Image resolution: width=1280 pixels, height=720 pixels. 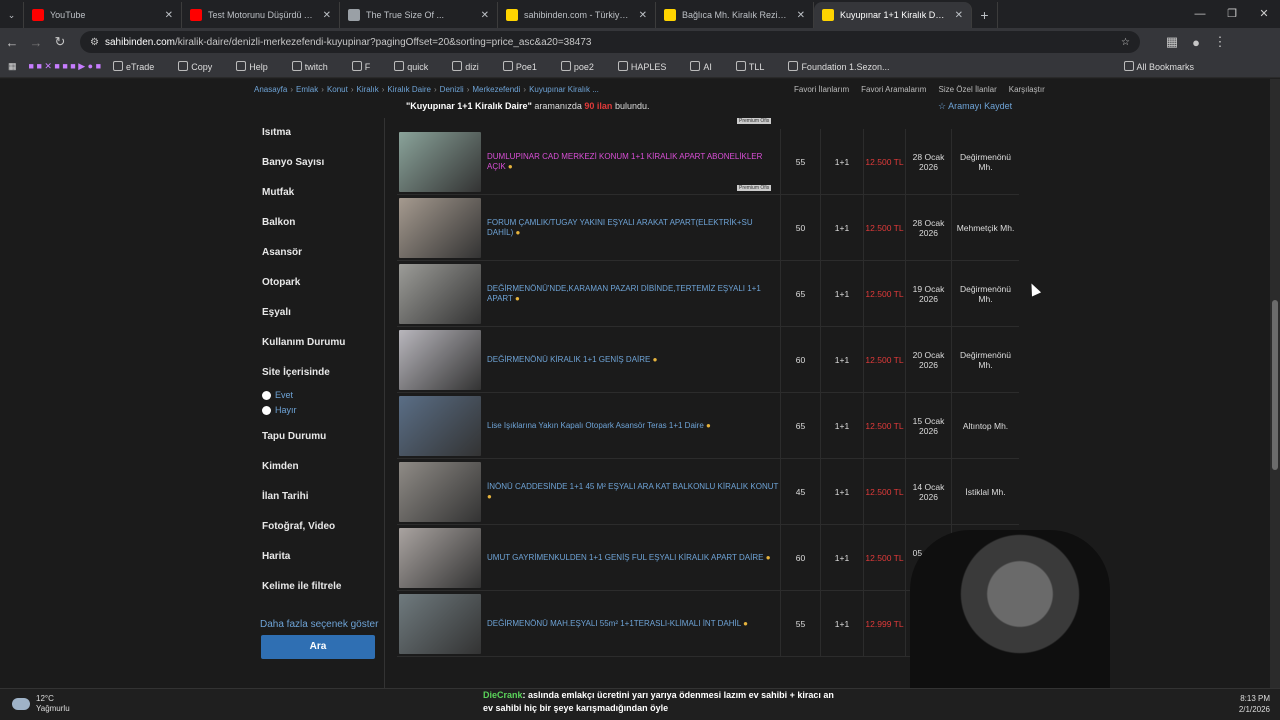 What do you see at coordinates (735, 15) in the screenshot?
I see `browser-tab: Bağlıca Mh. Kiralık Rezidans, V... ✕` at bounding box center [735, 15].